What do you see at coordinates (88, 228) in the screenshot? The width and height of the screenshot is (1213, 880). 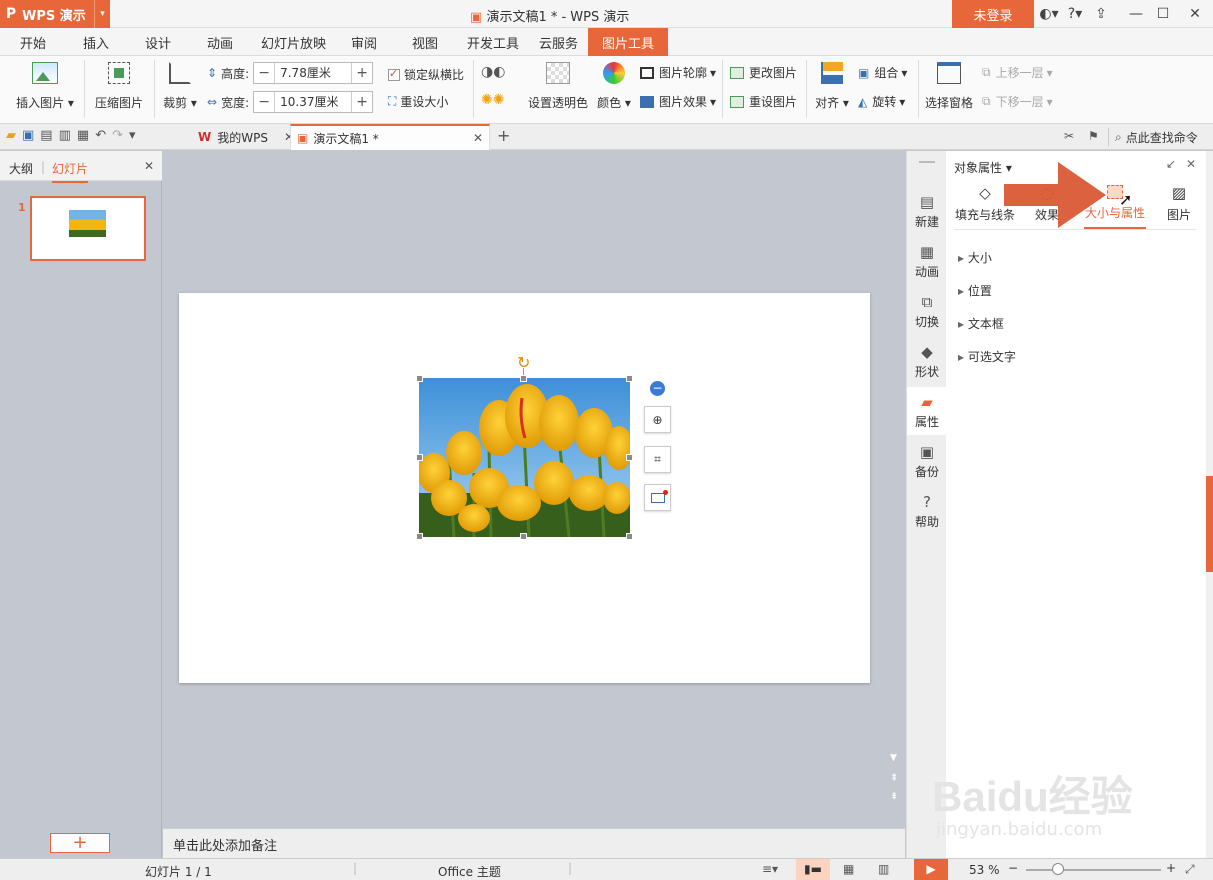 I see `slide-thumbnail` at bounding box center [88, 228].